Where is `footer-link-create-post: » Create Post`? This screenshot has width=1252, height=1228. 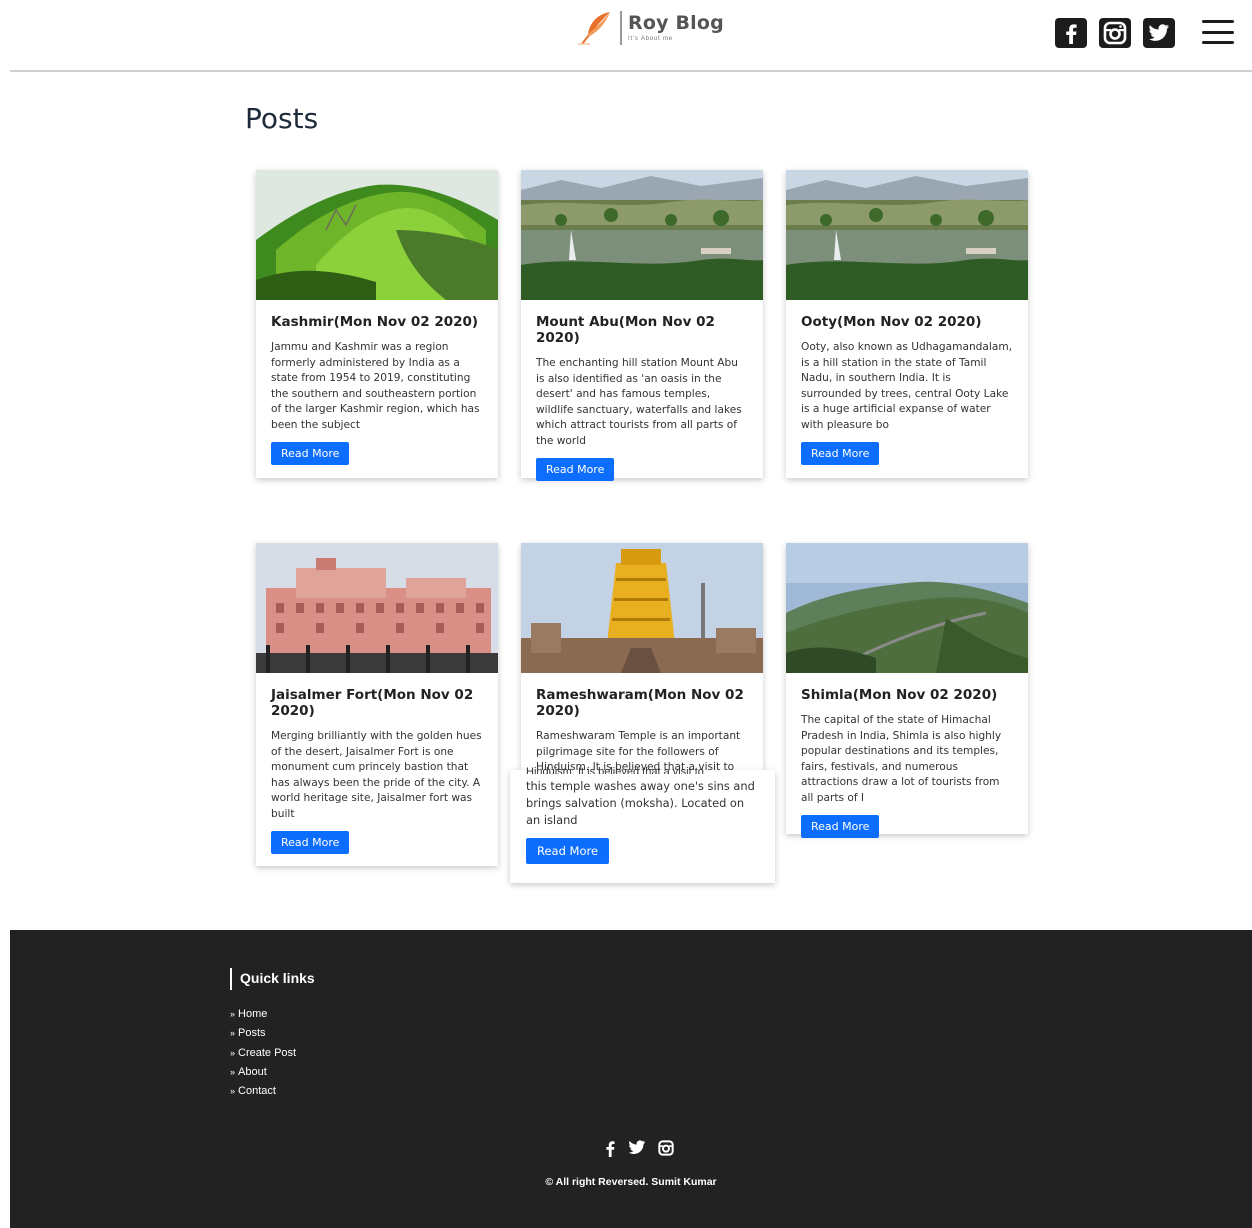 footer-link-create-post: » Create Post is located at coordinates (263, 1053).